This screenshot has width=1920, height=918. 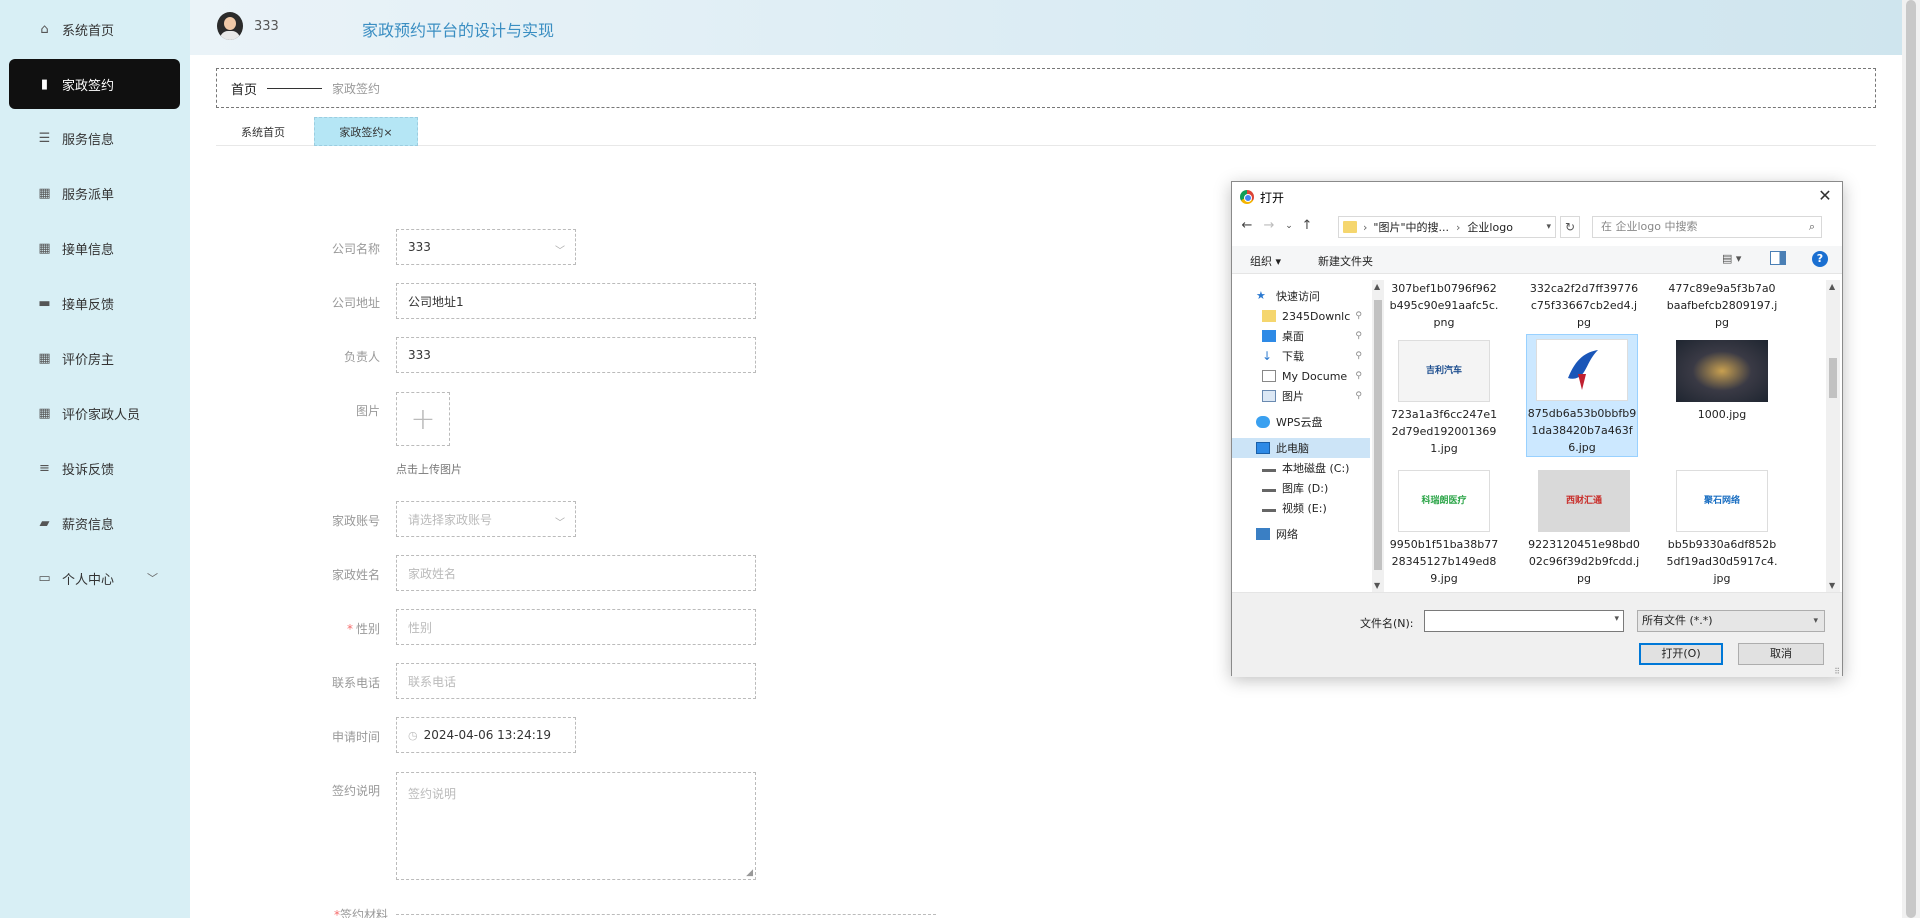 I want to click on tree-item-download: ↓ 下载 ⚲, so click(x=1301, y=356).